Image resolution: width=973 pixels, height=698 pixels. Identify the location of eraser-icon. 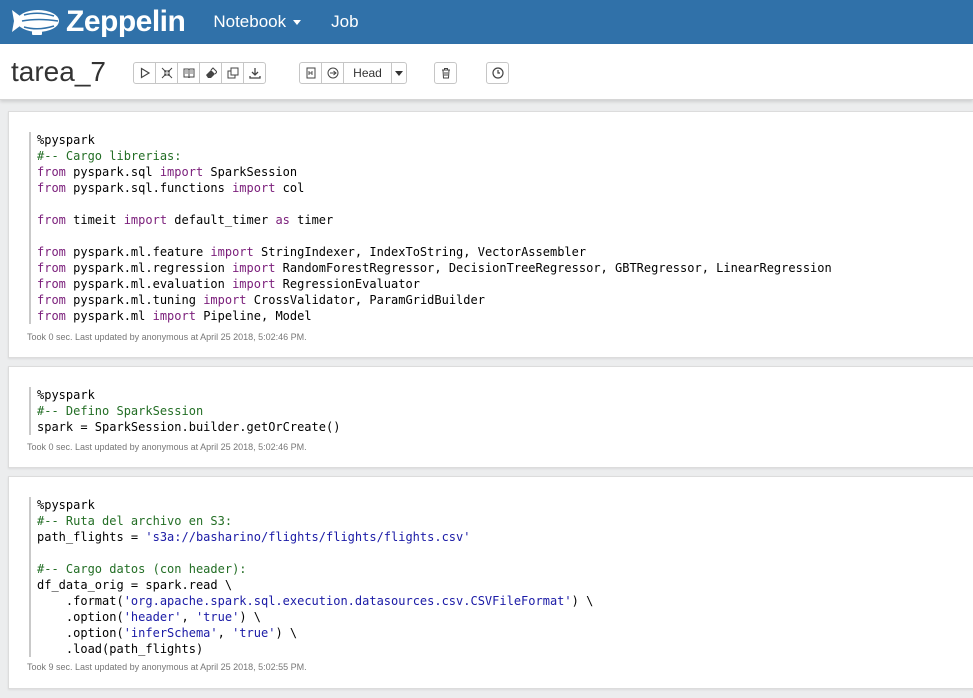
(211, 72).